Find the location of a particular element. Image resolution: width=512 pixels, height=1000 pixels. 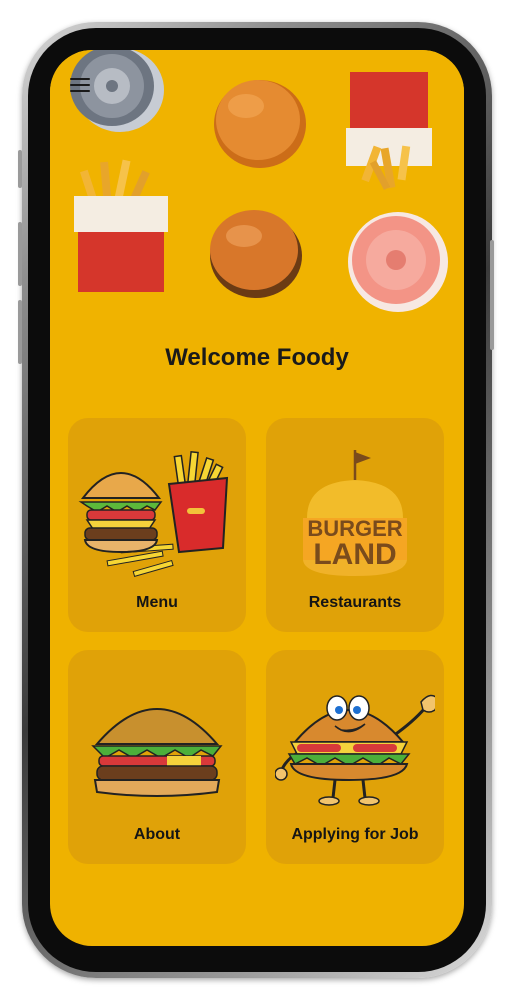

menu-card: Menu is located at coordinates (157, 525).